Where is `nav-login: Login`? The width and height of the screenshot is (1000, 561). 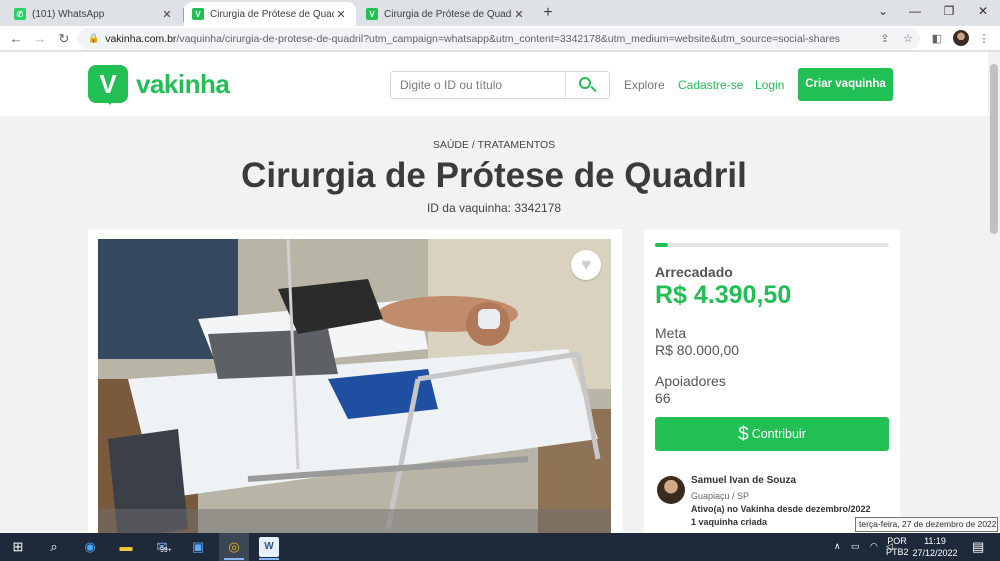 nav-login: Login is located at coordinates (769, 85).